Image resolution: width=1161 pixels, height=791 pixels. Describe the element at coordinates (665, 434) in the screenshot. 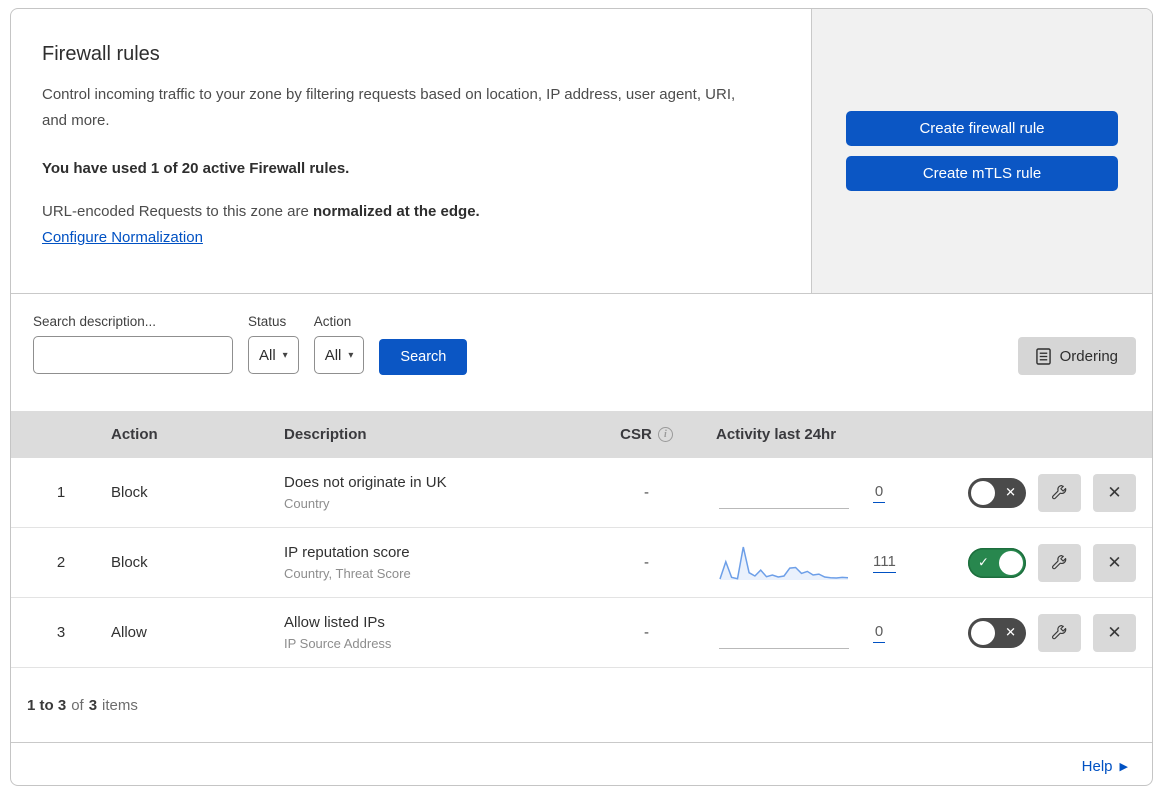

I see `info-icon: i` at that location.